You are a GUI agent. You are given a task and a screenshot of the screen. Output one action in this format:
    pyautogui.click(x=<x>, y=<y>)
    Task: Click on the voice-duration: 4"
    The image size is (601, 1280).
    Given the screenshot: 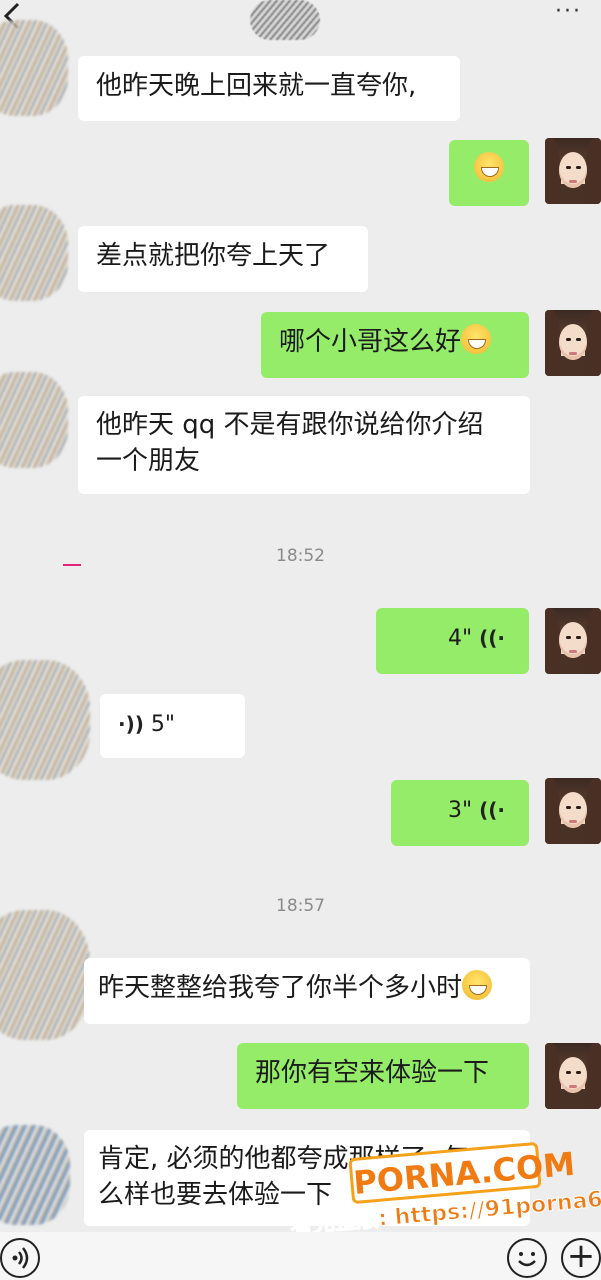 What is the action you would take?
    pyautogui.click(x=460, y=638)
    